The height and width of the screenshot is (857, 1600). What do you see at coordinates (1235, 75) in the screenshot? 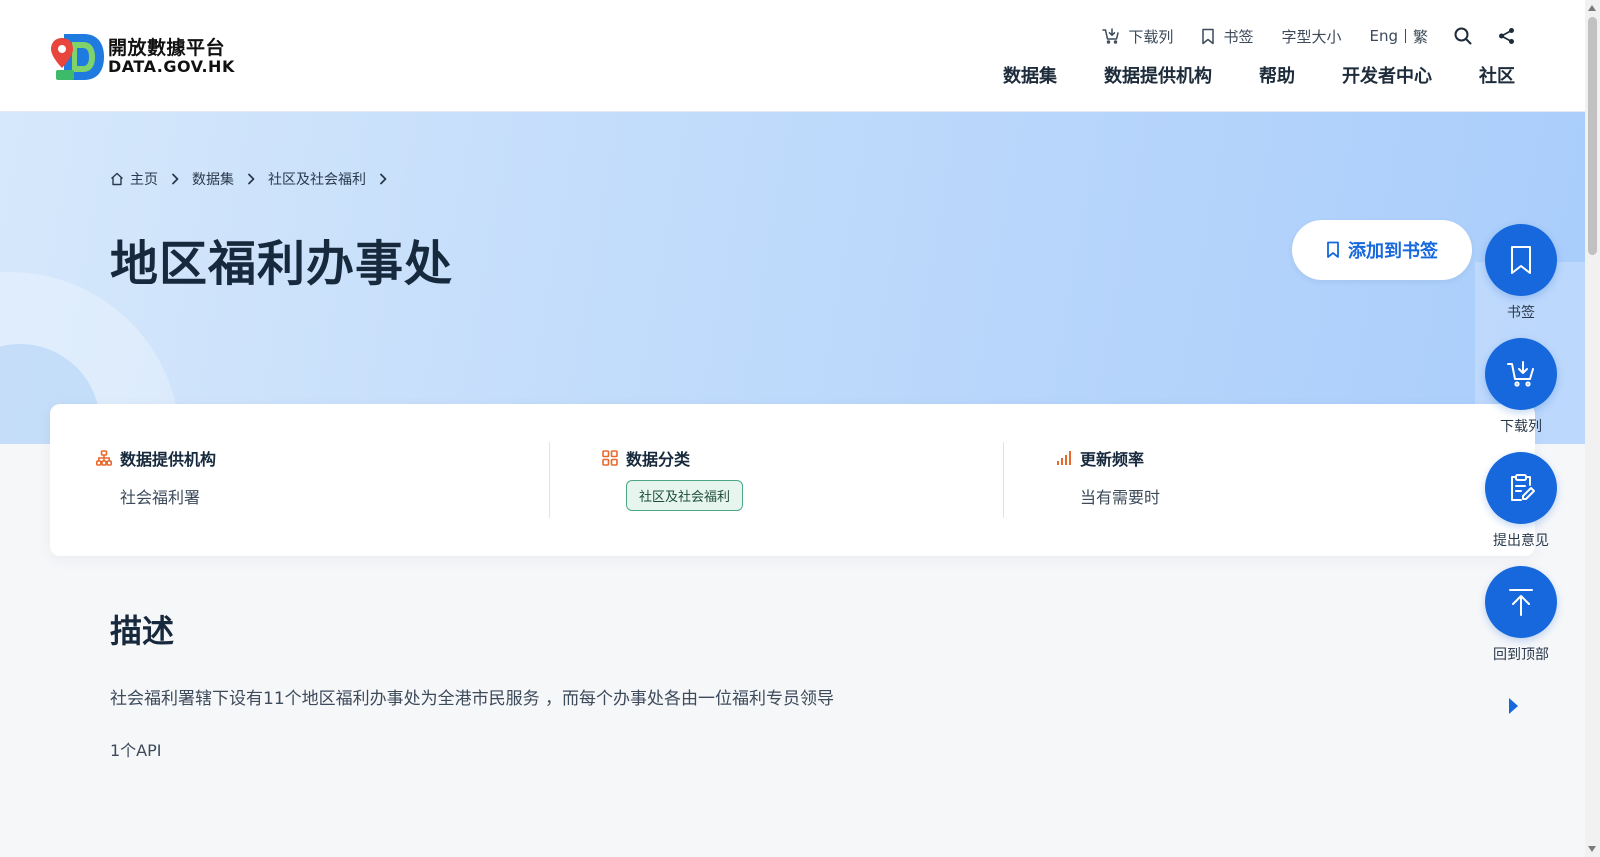
I see `main-nav: 数据集 数据提供机构 帮助 开发者中心 社区` at bounding box center [1235, 75].